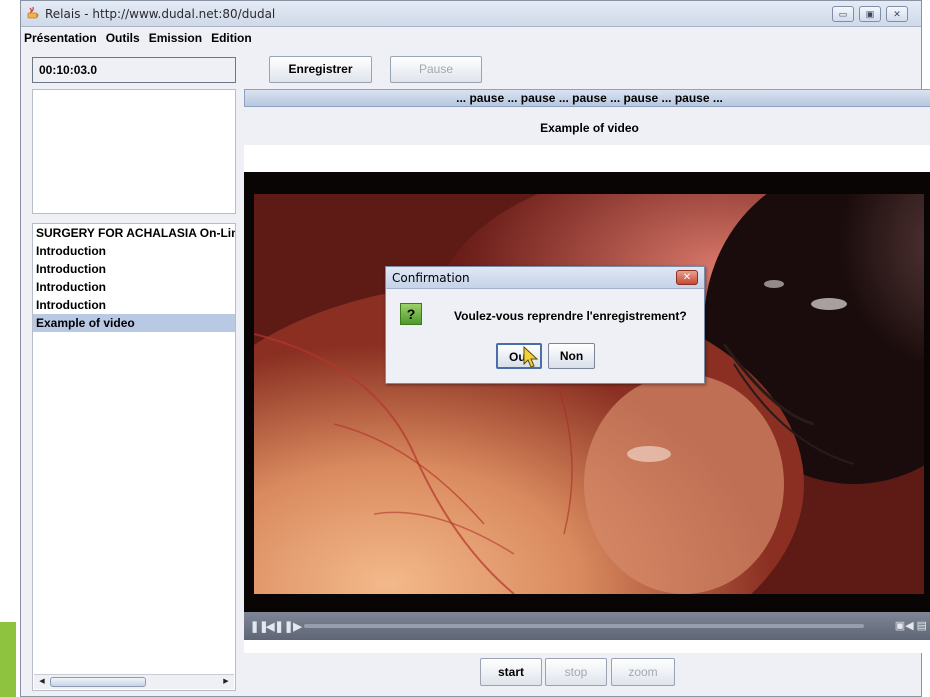 This screenshot has width=930, height=697. Describe the element at coordinates (570, 316) in the screenshot. I see `dialog-message: Voulez-vous reprendre l'enregistrement?` at that location.